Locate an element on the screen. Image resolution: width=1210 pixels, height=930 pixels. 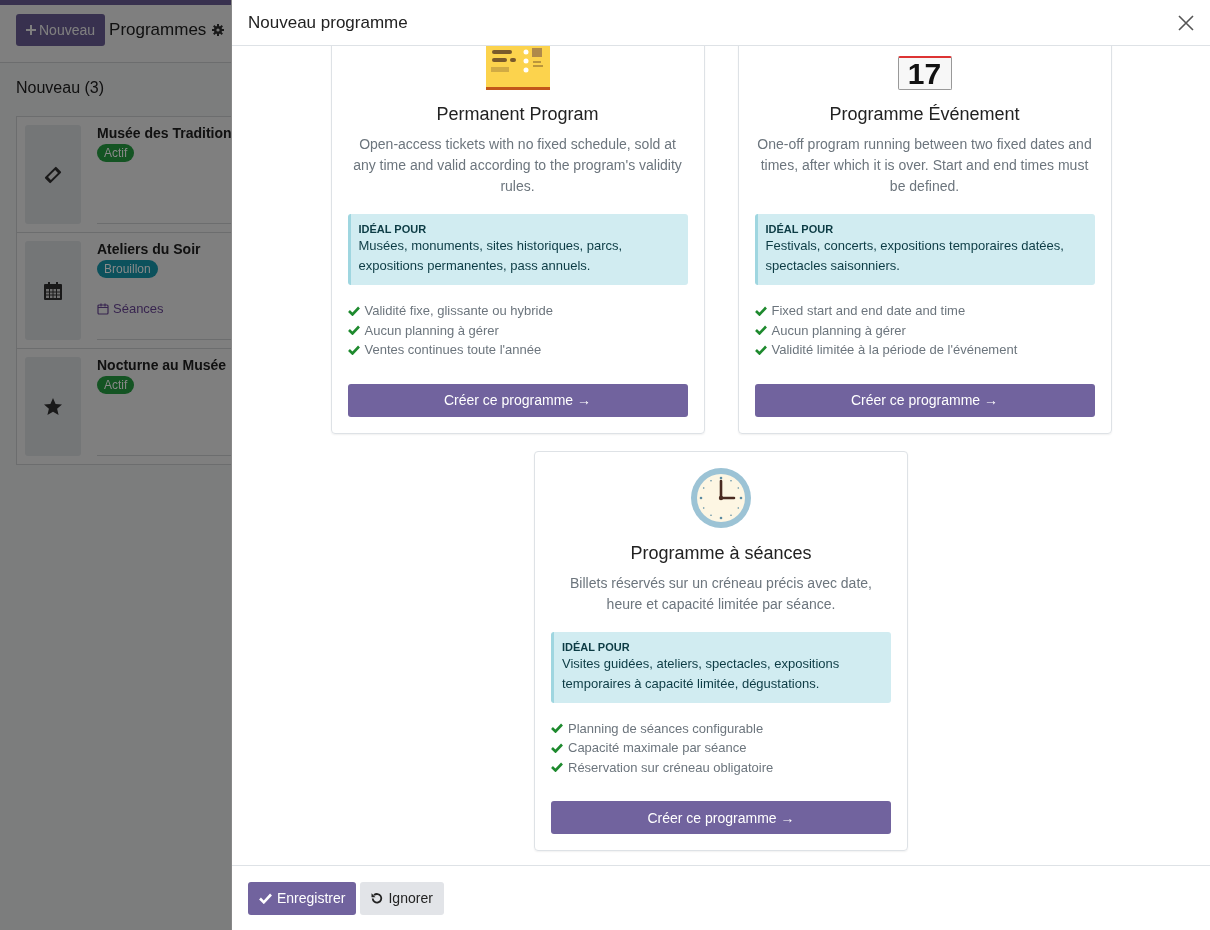
sessions-link: Séances is located at coordinates (138, 308).